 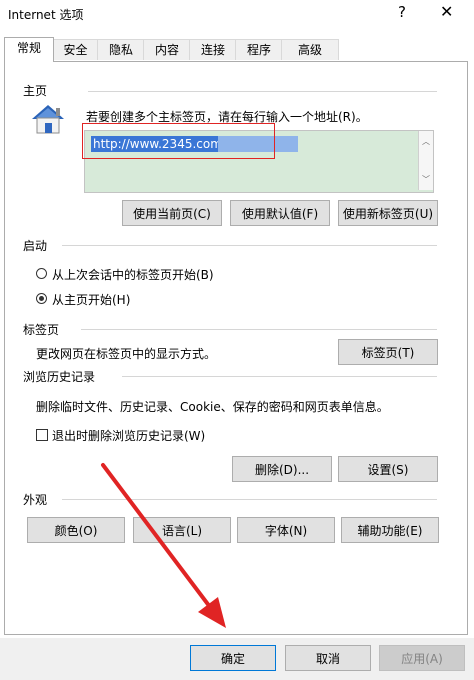 What do you see at coordinates (48, 119) in the screenshot?
I see `house-icon` at bounding box center [48, 119].